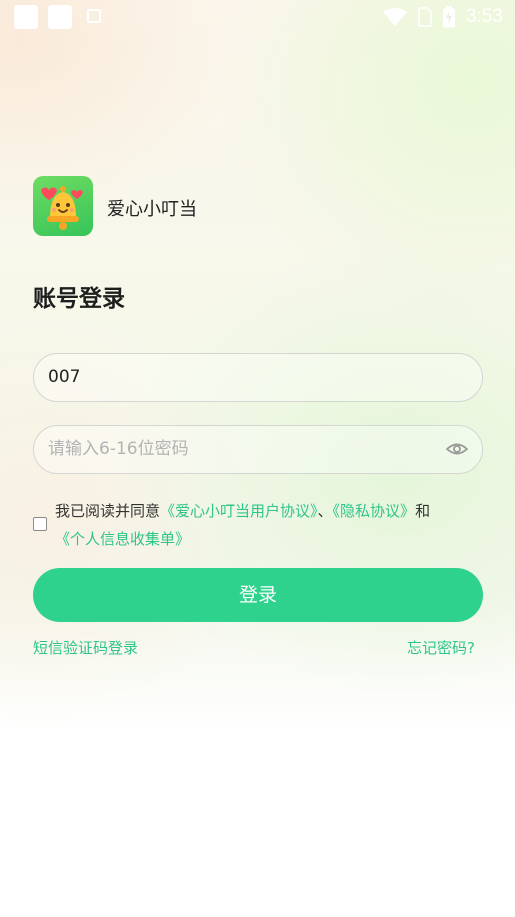 The width and height of the screenshot is (515, 917). I want to click on status-bar: 3:53, so click(257, 17).